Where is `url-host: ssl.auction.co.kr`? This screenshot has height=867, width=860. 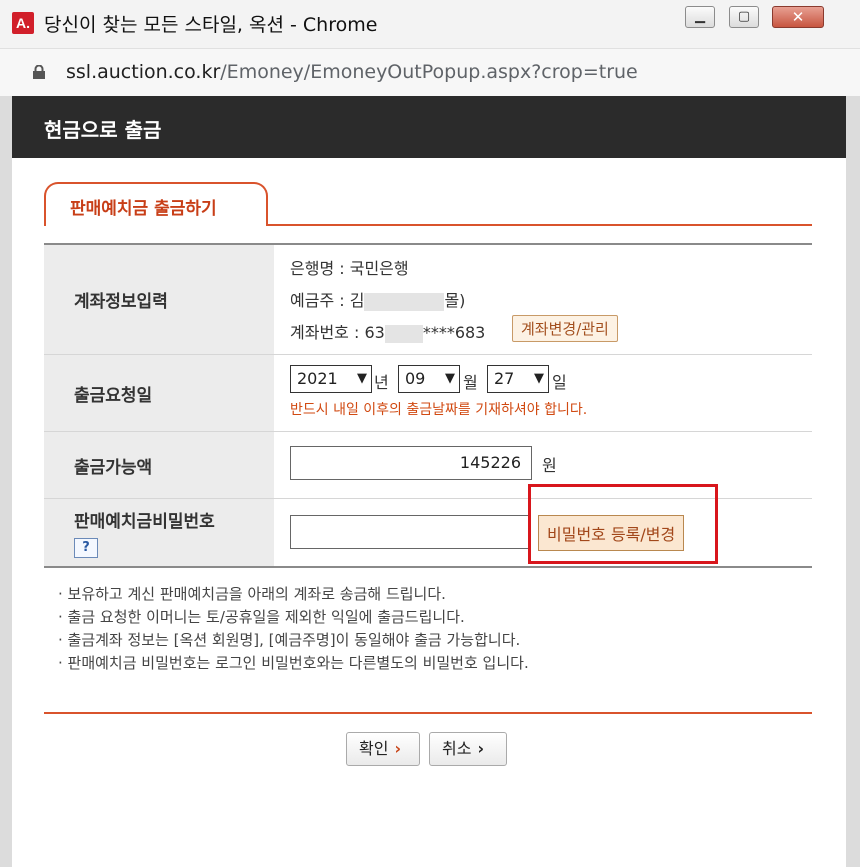
url-host: ssl.auction.co.kr is located at coordinates (143, 72).